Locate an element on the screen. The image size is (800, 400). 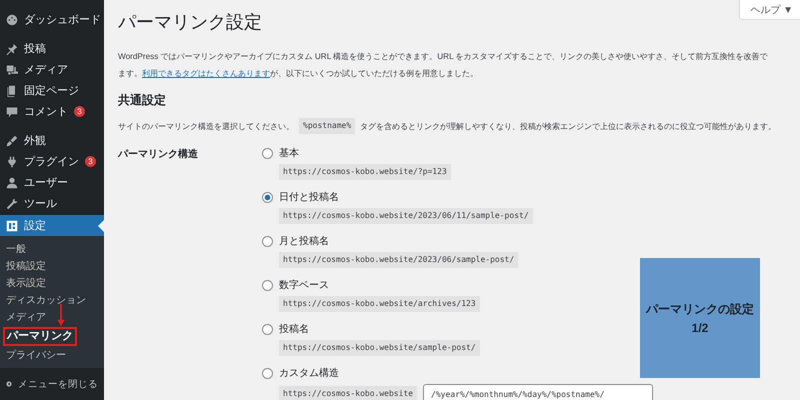
example-url: https://cosmos-kobo.website/archives/123 is located at coordinates (379, 304).